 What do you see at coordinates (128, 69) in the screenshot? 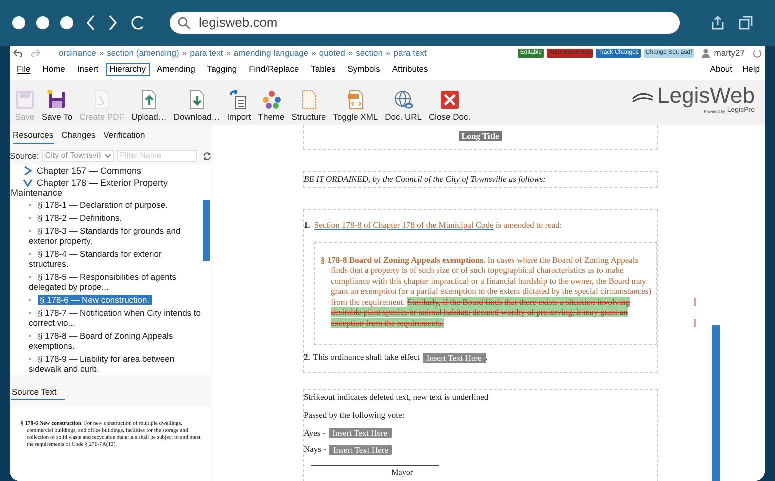
I see `menu-tab: Hierarchy` at bounding box center [128, 69].